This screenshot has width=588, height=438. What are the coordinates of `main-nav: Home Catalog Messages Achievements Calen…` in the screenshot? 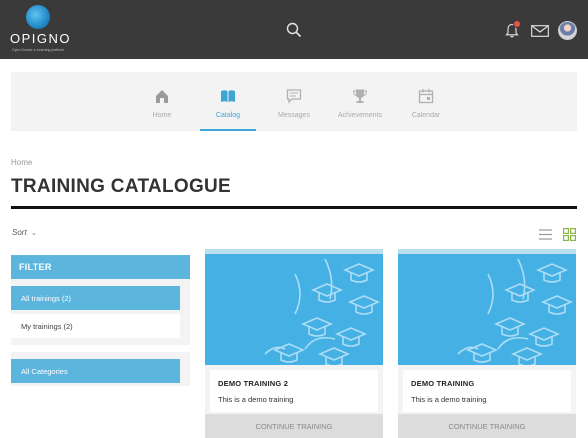 It's located at (294, 101).